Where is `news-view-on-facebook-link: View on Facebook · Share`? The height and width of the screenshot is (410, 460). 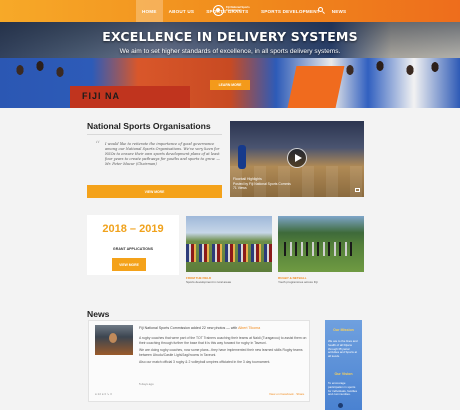 news-view-on-facebook-link: View on Facebook · Share is located at coordinates (286, 394).